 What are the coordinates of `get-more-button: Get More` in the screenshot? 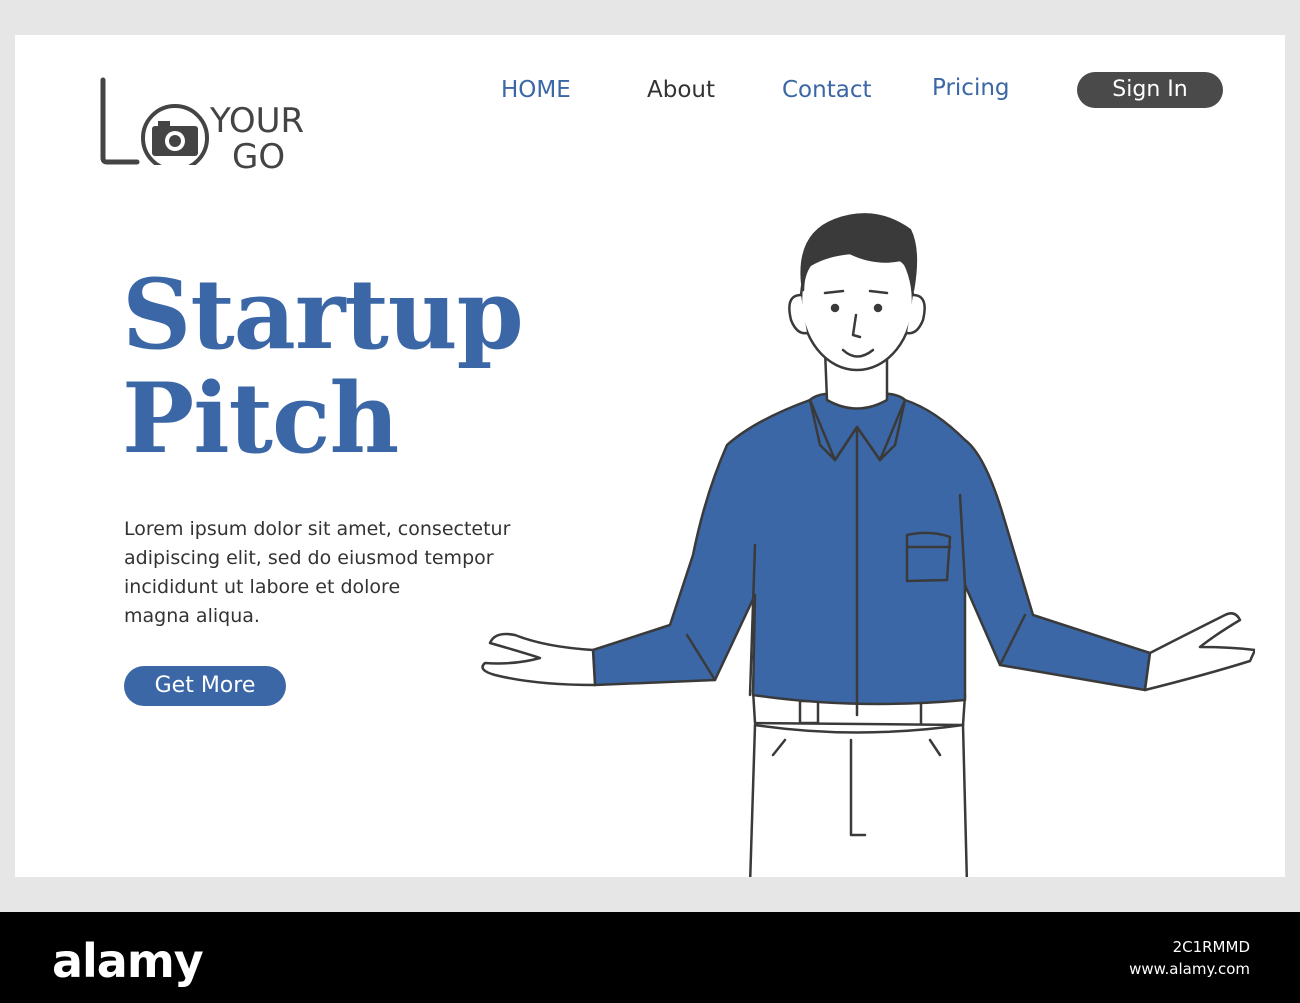 It's located at (205, 686).